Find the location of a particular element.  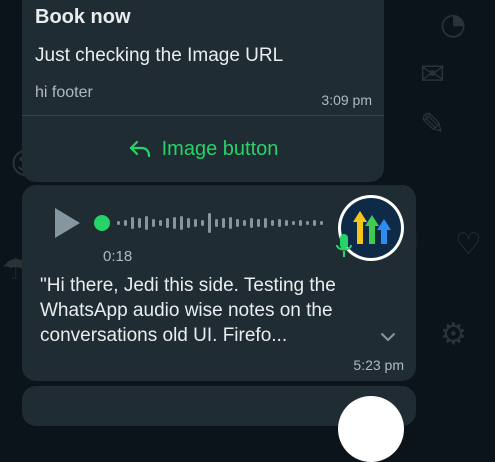

wallpaper-doodle: ◔ is located at coordinates (453, 24).